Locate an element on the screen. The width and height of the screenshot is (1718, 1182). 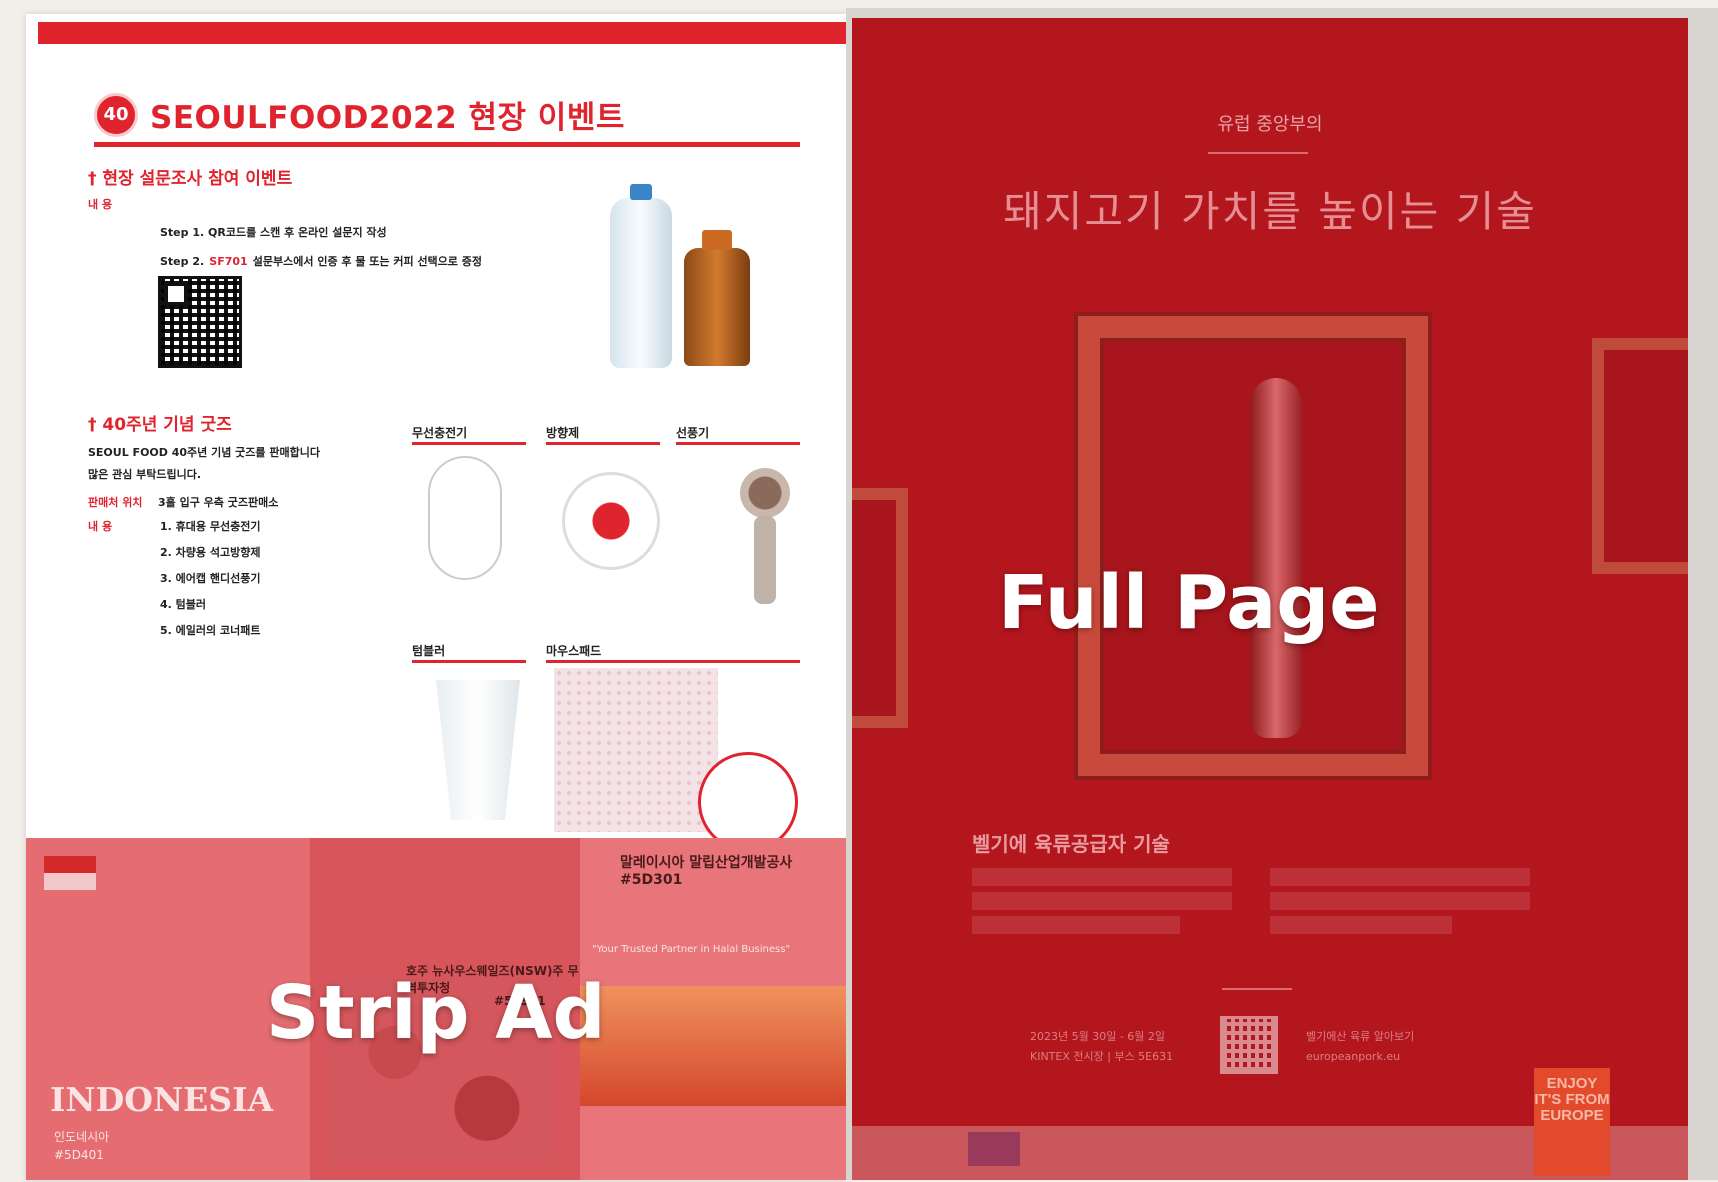
survey-step-2-suffix: 설문부스에서 인증 후 물 또는 커피 선택으로 증정 is located at coordinates (367, 261).